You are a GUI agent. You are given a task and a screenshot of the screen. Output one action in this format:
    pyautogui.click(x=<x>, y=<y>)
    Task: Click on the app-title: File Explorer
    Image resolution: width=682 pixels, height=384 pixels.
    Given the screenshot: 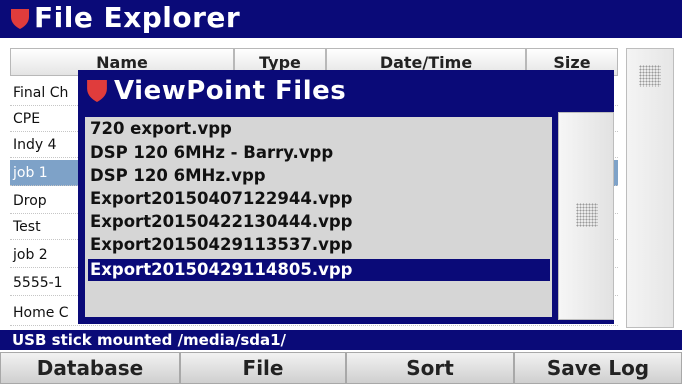 What is the action you would take?
    pyautogui.click(x=137, y=17)
    